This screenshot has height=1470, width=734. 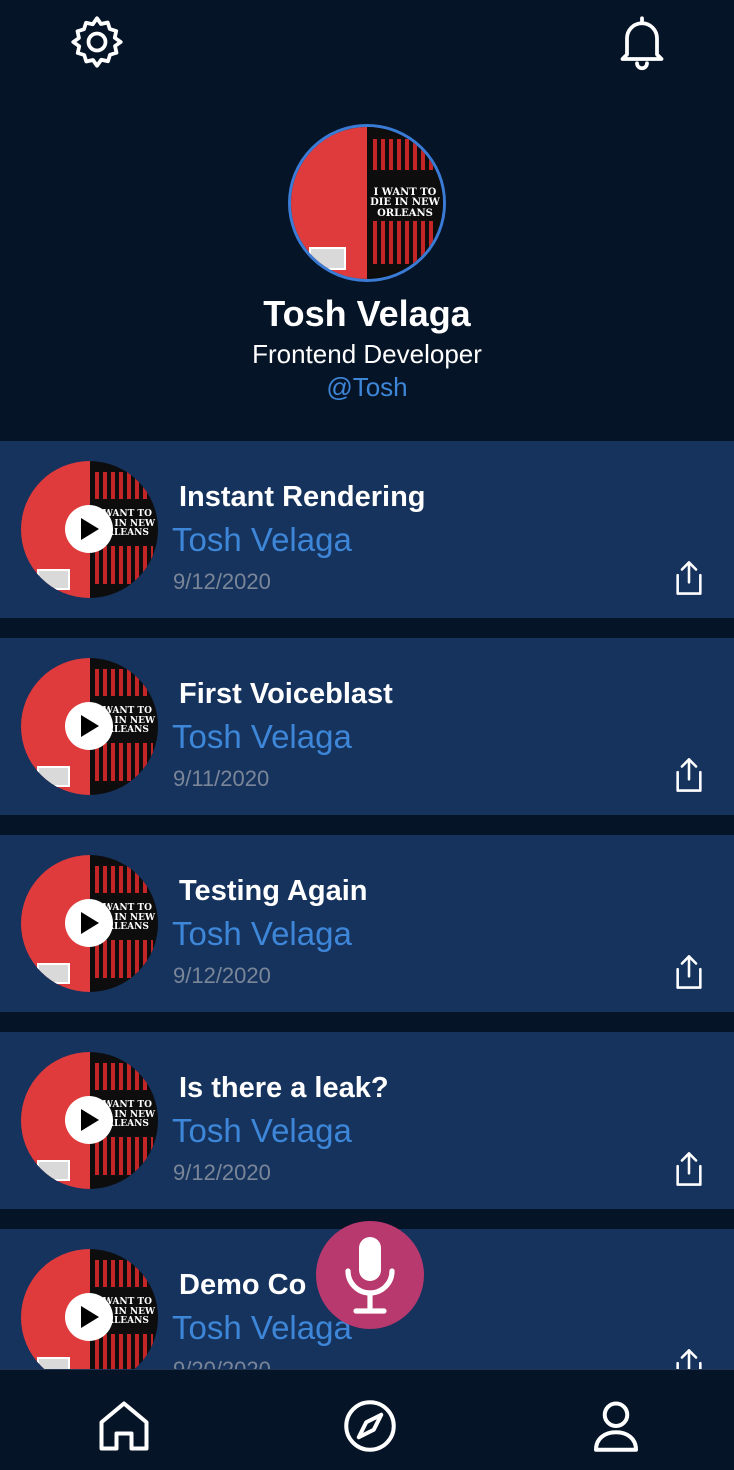 I want to click on item-title: Is there a leak?, so click(x=284, y=1088).